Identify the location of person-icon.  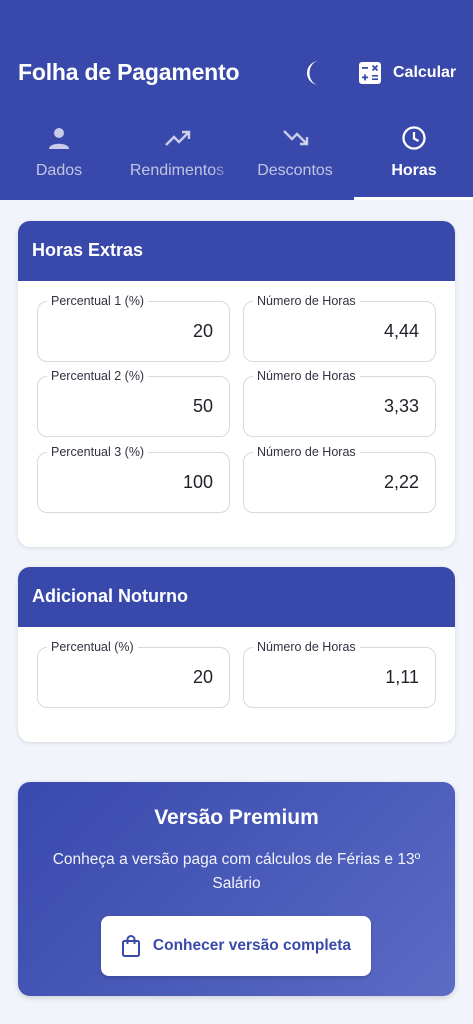
(59, 138).